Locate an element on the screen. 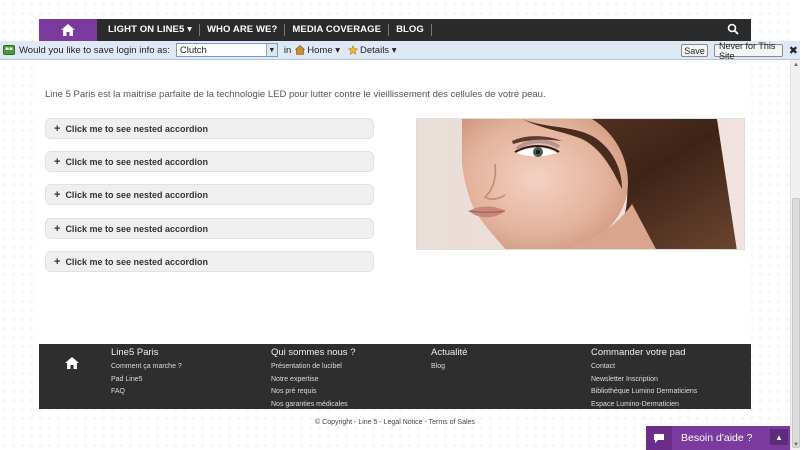 The height and width of the screenshot is (450, 800). save-button: Save is located at coordinates (694, 50).